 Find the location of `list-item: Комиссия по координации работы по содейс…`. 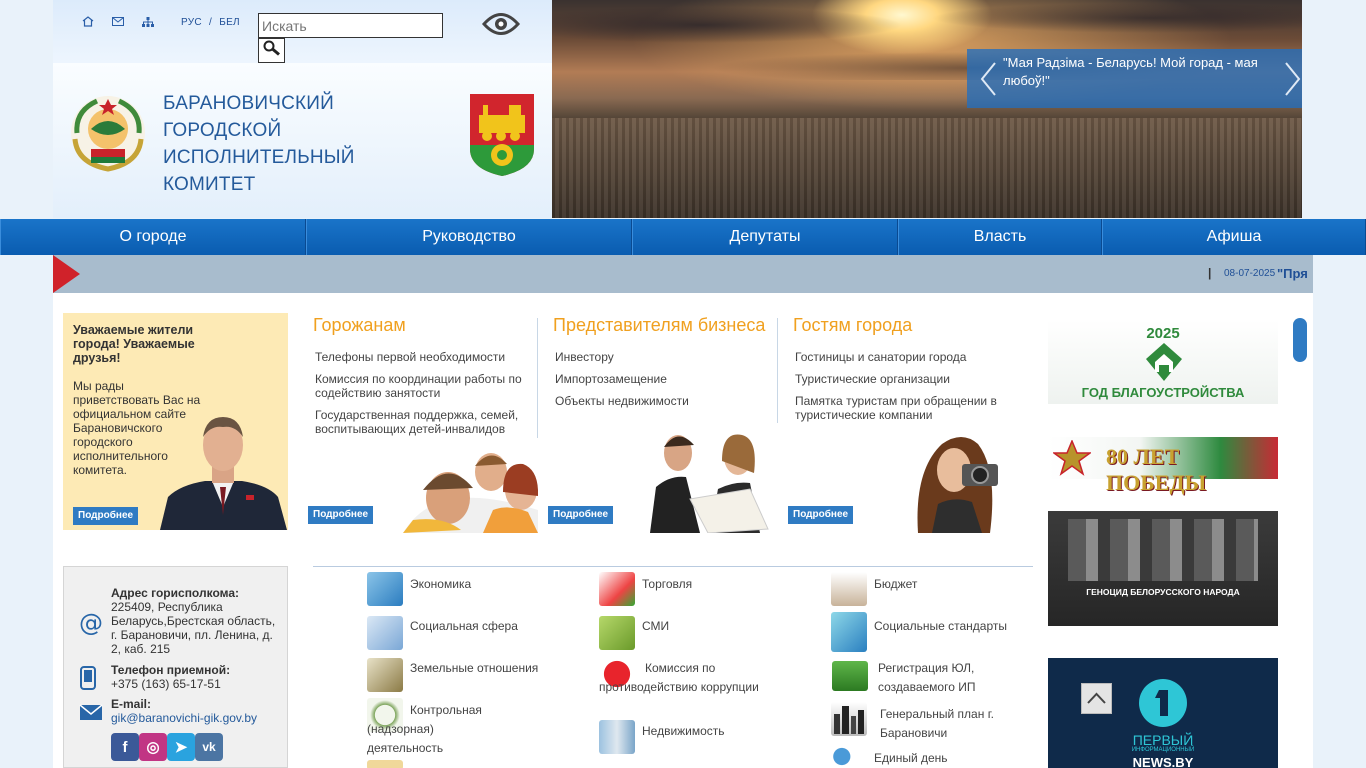

list-item: Комиссия по координации работы по содейс… is located at coordinates (422, 386).